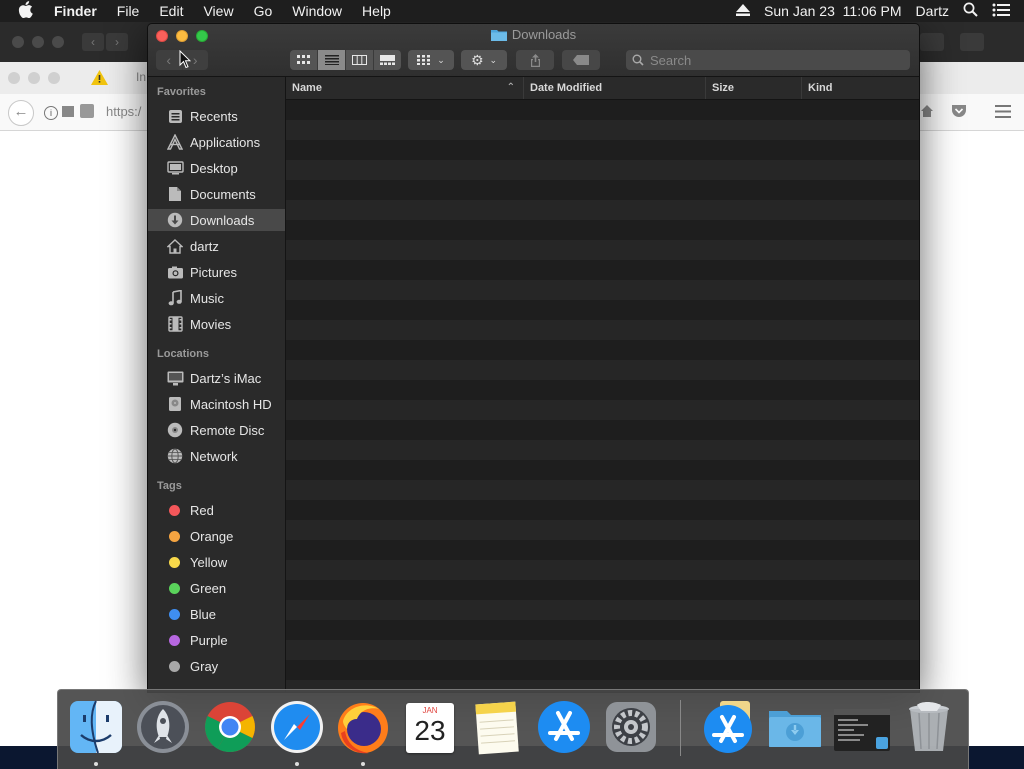  What do you see at coordinates (959, 112) in the screenshot?
I see `pocket-icon` at bounding box center [959, 112].